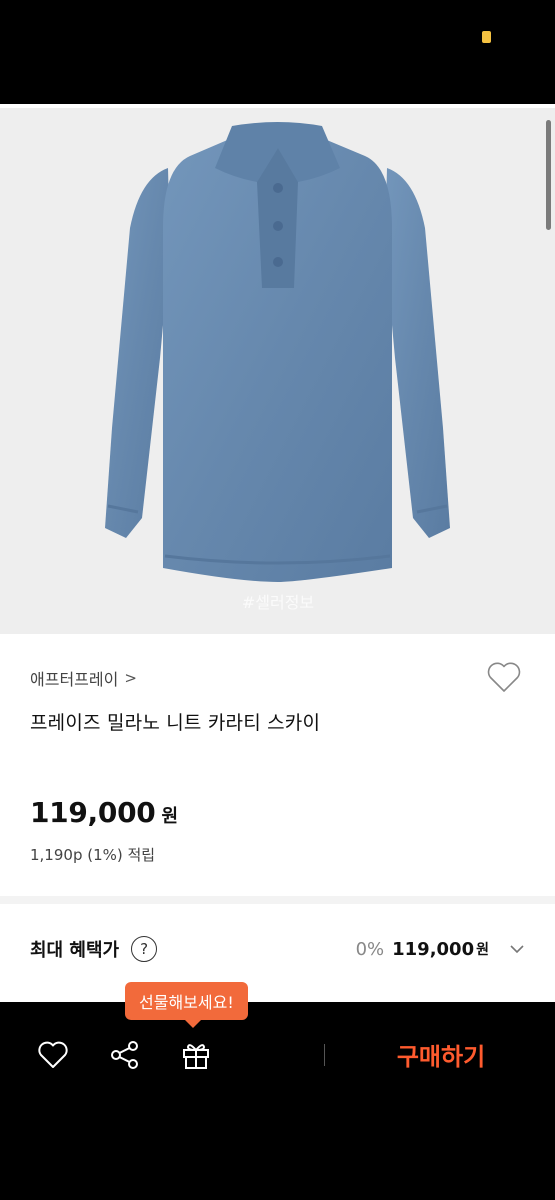 The image size is (555, 1200). Describe the element at coordinates (324, 1055) in the screenshot. I see `bottom-bar-separator` at that location.